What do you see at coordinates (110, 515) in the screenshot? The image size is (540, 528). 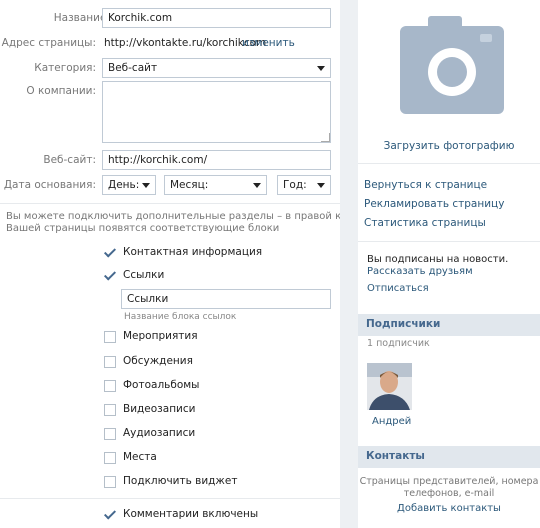 I see `checkbox-comments` at bounding box center [110, 515].